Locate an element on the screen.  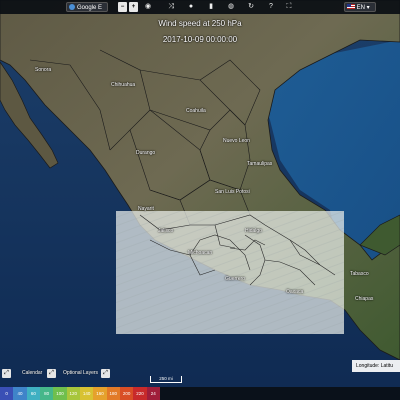
basemap-label: Google E is located at coordinates (90, 8).